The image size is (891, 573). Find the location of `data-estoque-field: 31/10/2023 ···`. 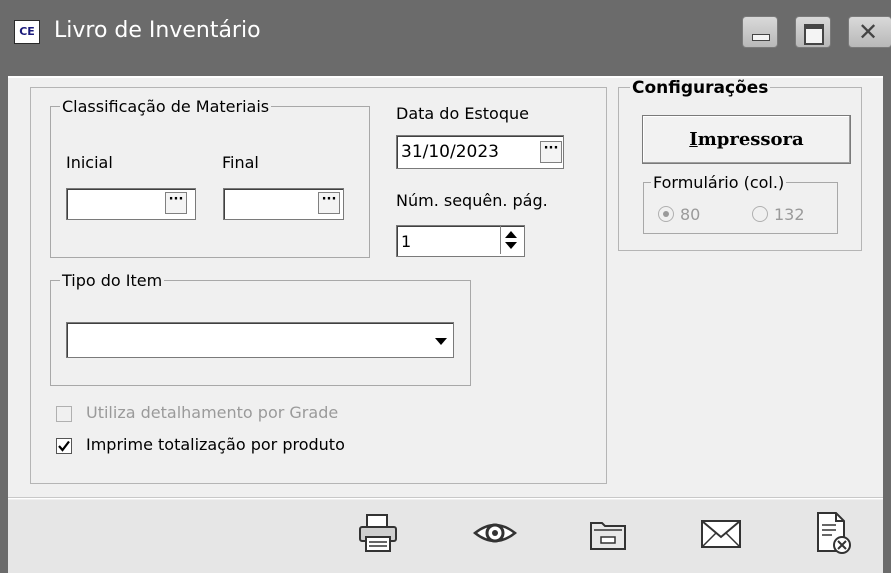

data-estoque-field: 31/10/2023 ··· is located at coordinates (480, 152).